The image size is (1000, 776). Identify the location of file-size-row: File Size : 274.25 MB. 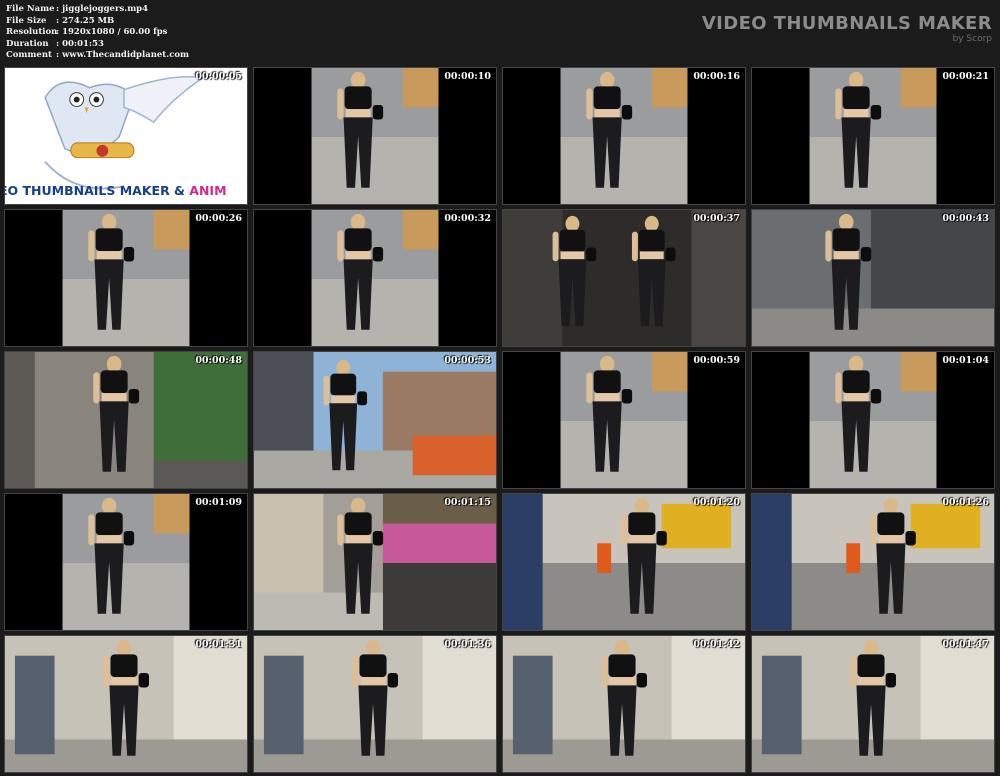
(97, 22).